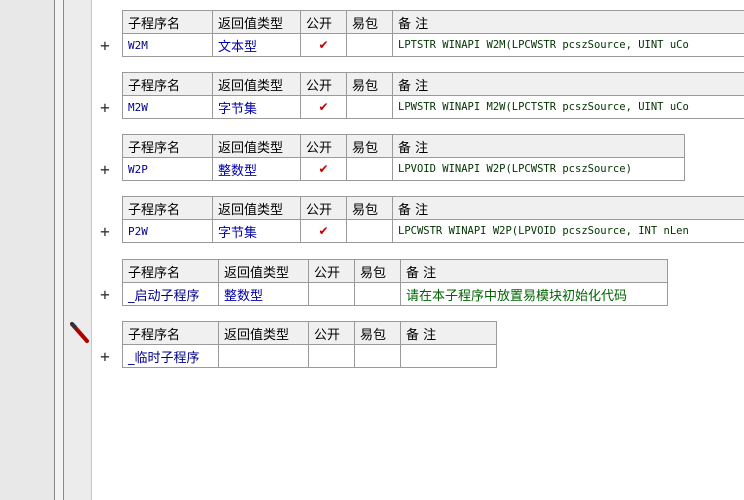  What do you see at coordinates (448, 356) in the screenshot?
I see `note-cell` at bounding box center [448, 356].